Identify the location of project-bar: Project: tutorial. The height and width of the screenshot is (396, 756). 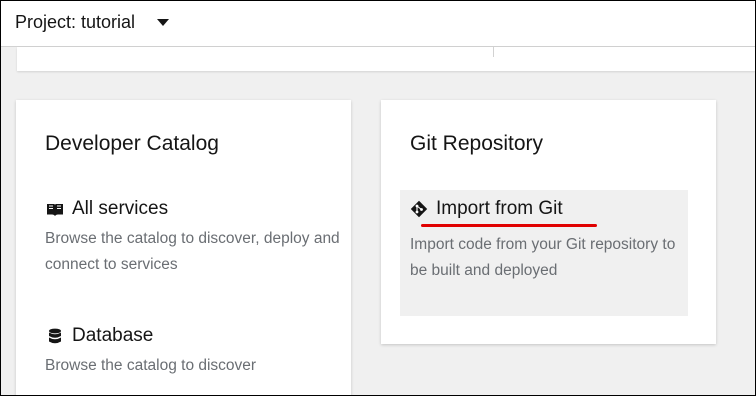
(378, 24).